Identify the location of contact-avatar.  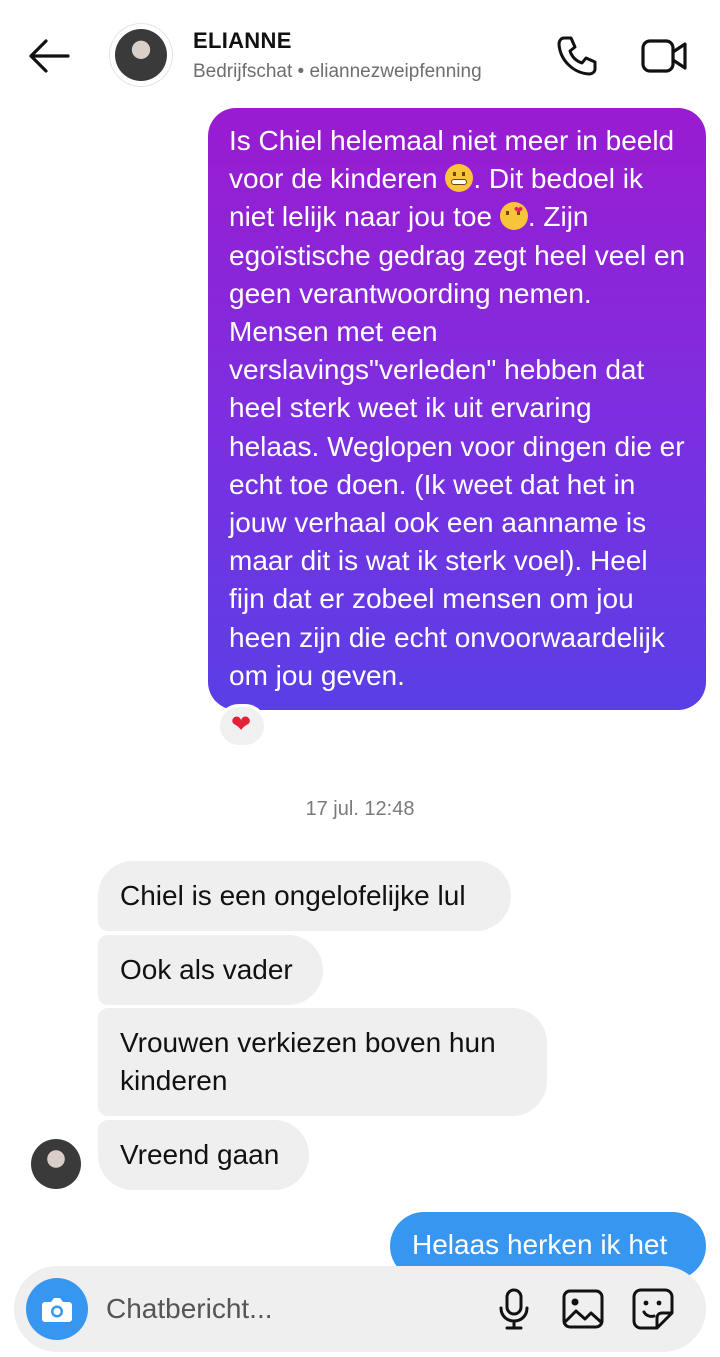
(141, 55).